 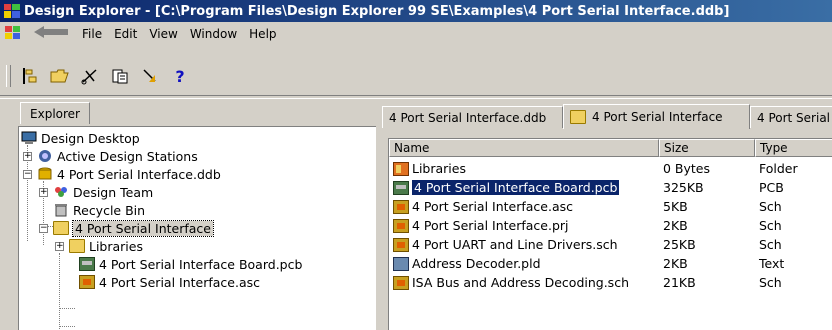 I want to click on file-name: 4 Port Serial Interface.asc, so click(x=493, y=206).